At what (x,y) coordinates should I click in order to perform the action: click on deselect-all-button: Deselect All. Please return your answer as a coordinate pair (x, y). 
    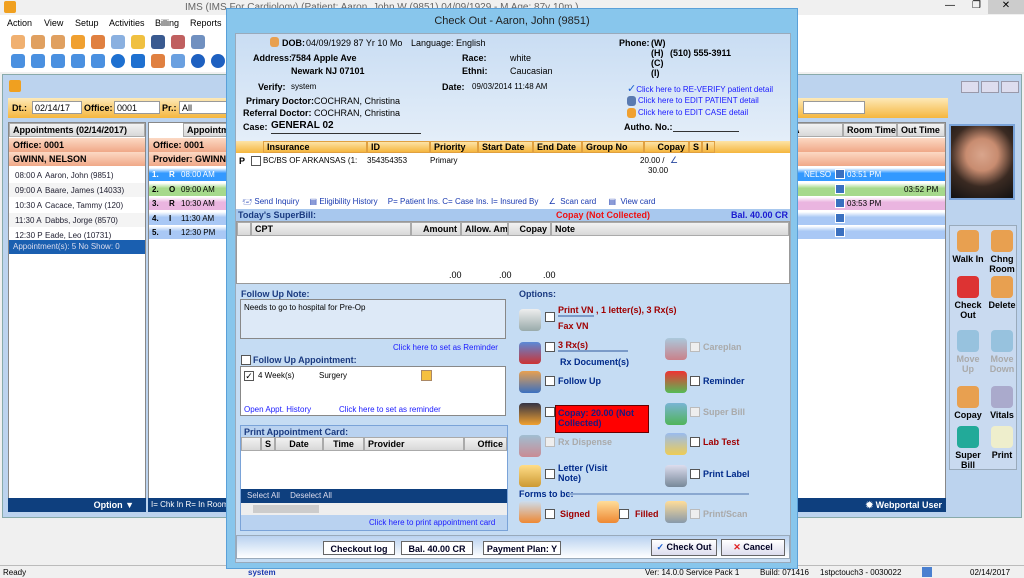
    Looking at the image, I should click on (311, 495).